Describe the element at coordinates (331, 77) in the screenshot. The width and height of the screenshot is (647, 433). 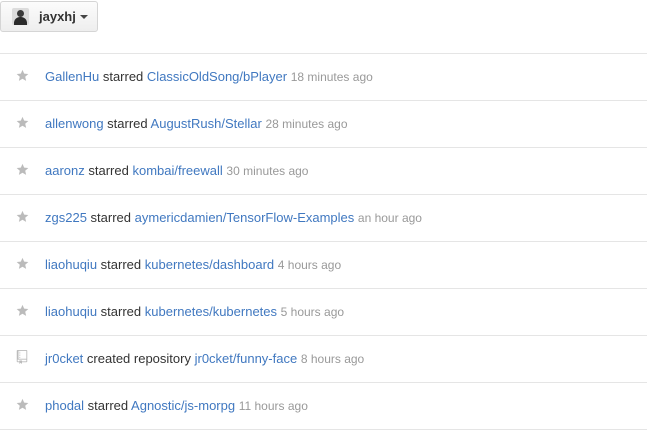
I see `timestamp: 18 minutes ago` at that location.